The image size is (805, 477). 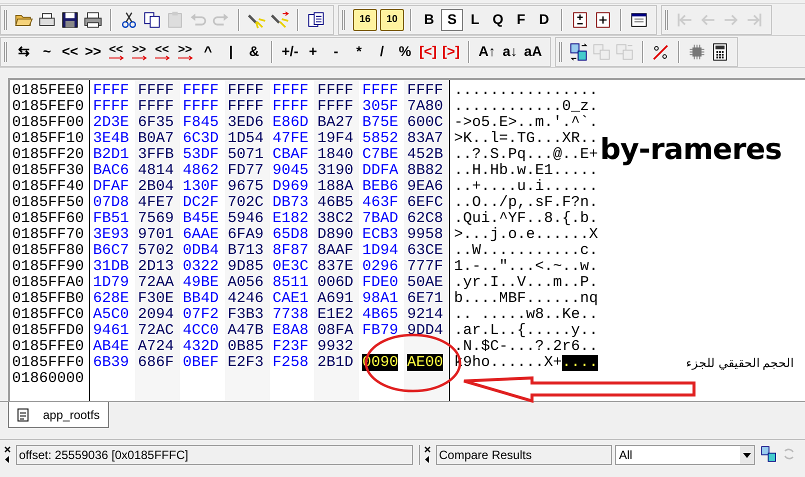 What do you see at coordinates (335, 298) in the screenshot?
I see `hex-cell: A691` at bounding box center [335, 298].